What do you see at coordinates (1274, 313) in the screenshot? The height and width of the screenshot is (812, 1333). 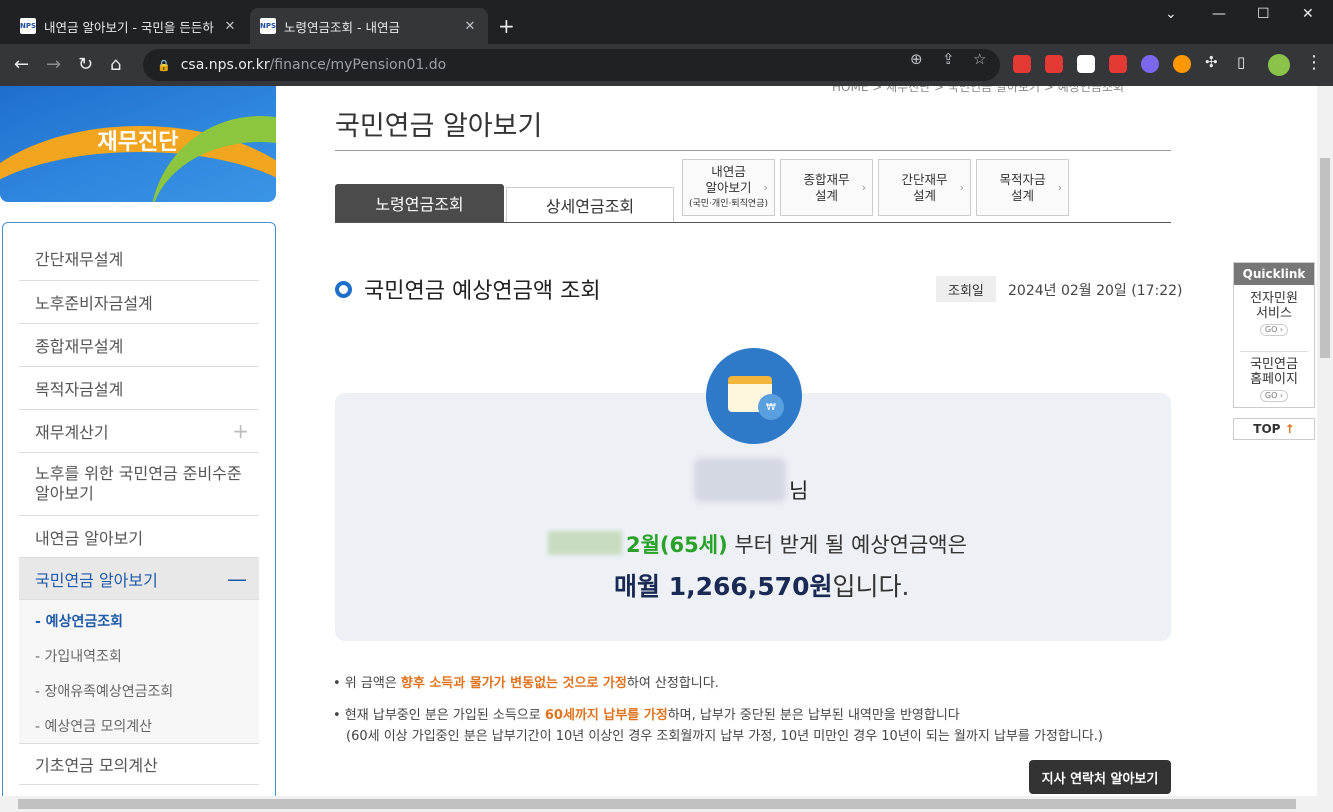 I see `quicklink-civil-service: 전자민원 서비스 GO ›` at bounding box center [1274, 313].